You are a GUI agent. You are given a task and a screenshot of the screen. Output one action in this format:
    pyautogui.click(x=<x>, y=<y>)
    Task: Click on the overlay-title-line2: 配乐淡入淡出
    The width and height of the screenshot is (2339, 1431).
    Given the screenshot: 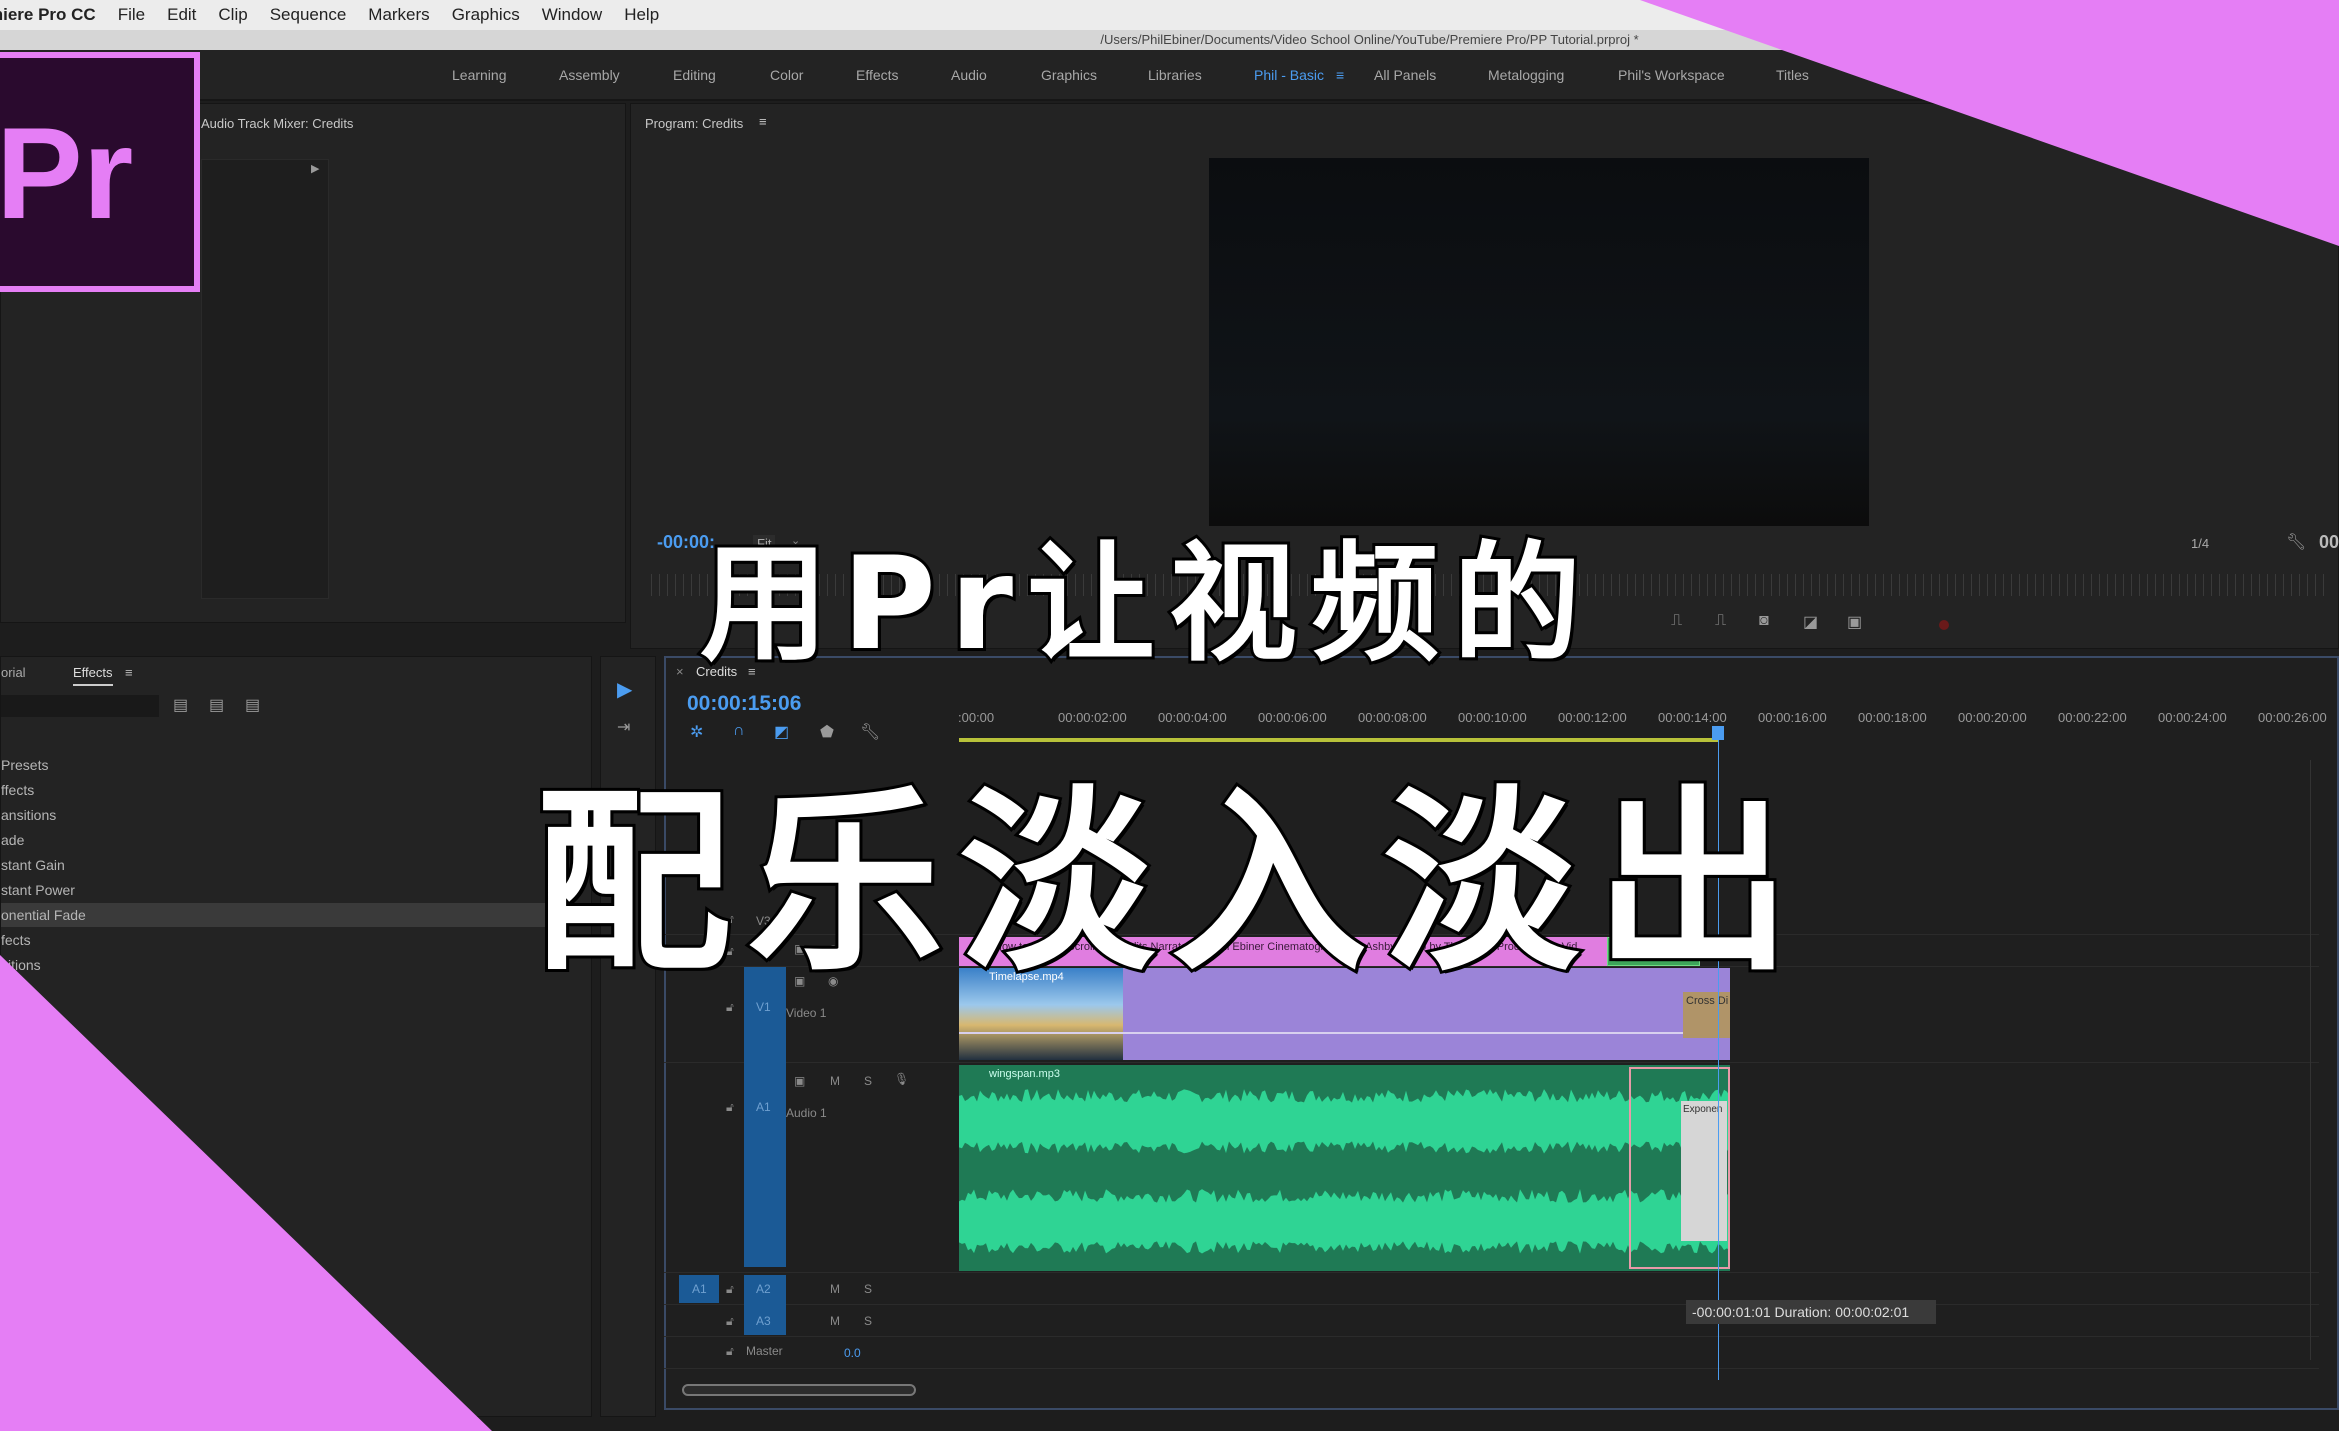 What is the action you would take?
    pyautogui.click(x=1170, y=884)
    